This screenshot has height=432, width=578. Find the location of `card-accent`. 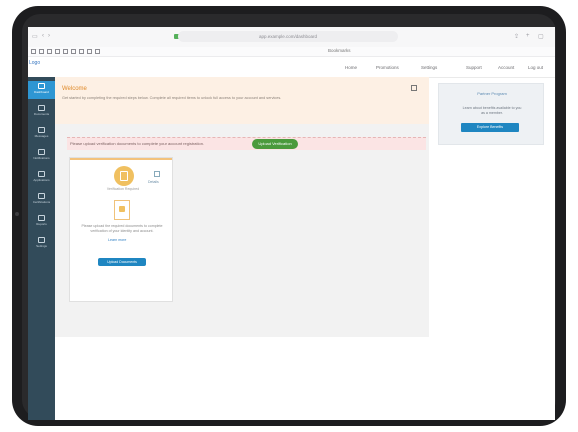

card-accent is located at coordinates (121, 159).